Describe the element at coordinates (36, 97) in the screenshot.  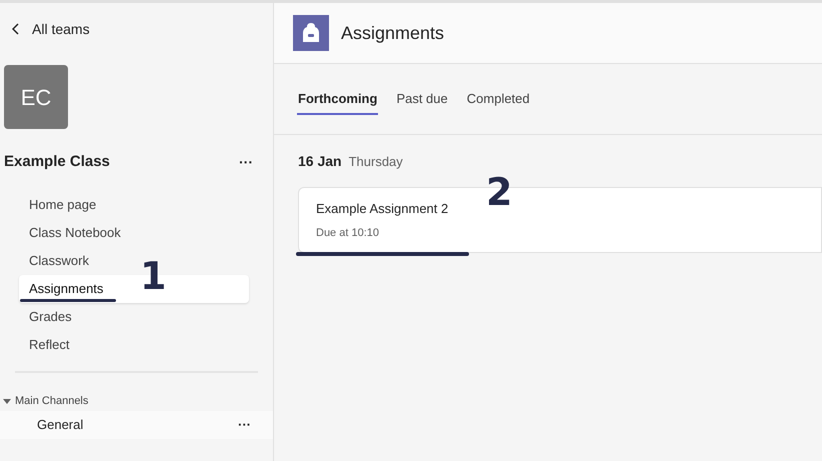
I see `team-avatar: EC` at that location.